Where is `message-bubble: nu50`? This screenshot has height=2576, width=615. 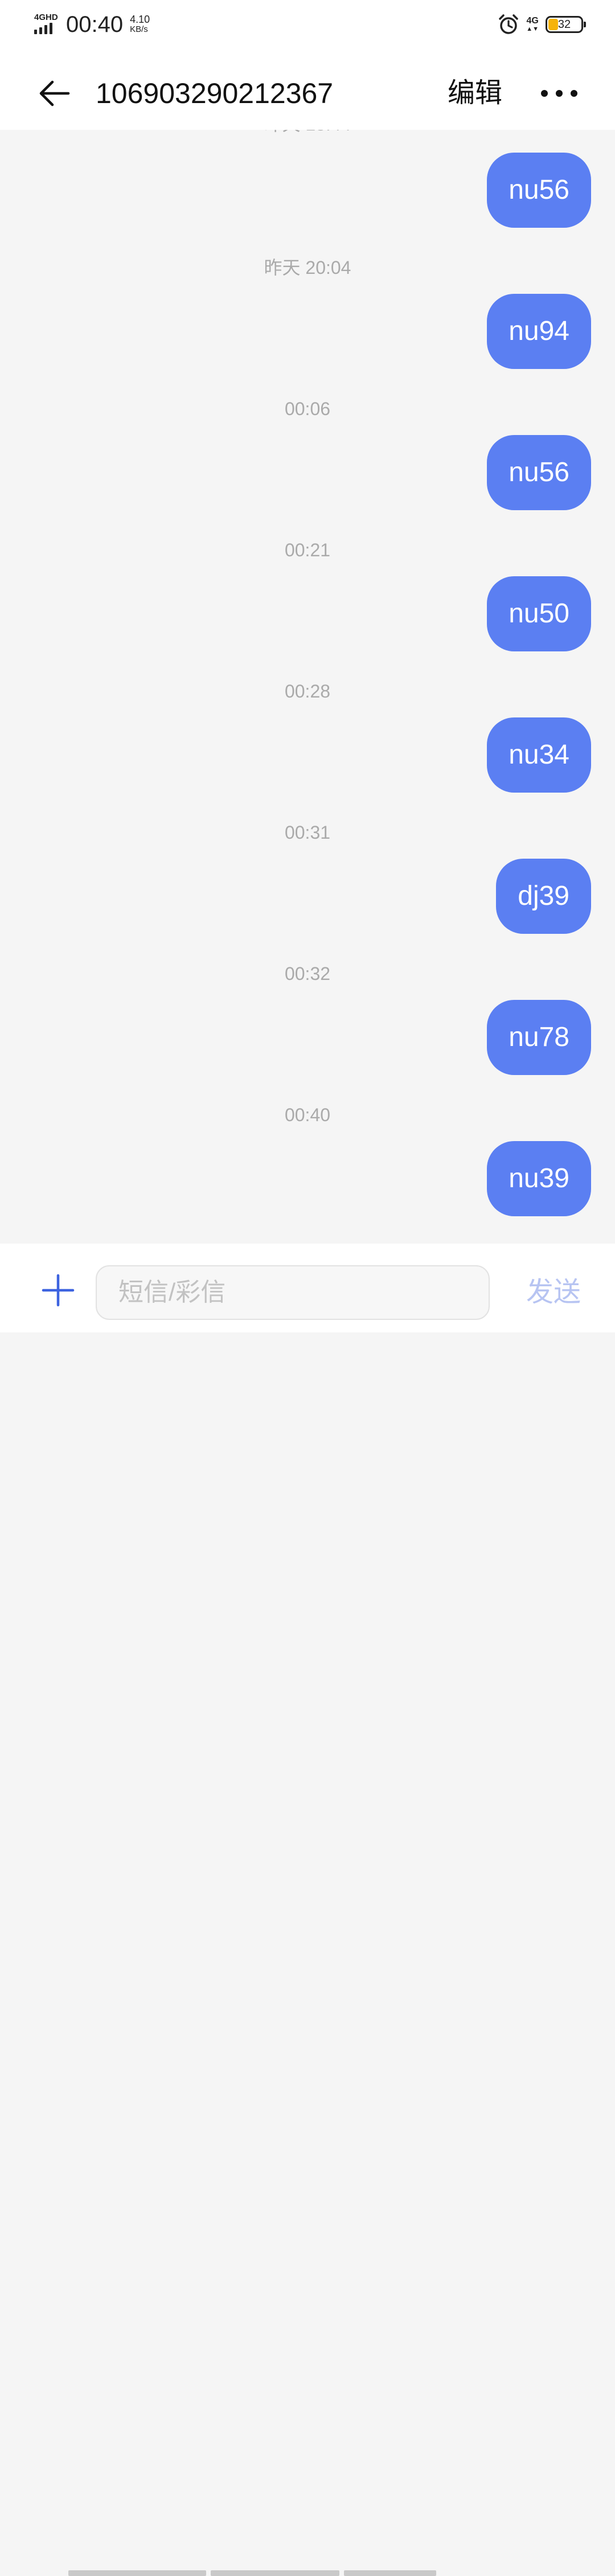 message-bubble: nu50 is located at coordinates (539, 613).